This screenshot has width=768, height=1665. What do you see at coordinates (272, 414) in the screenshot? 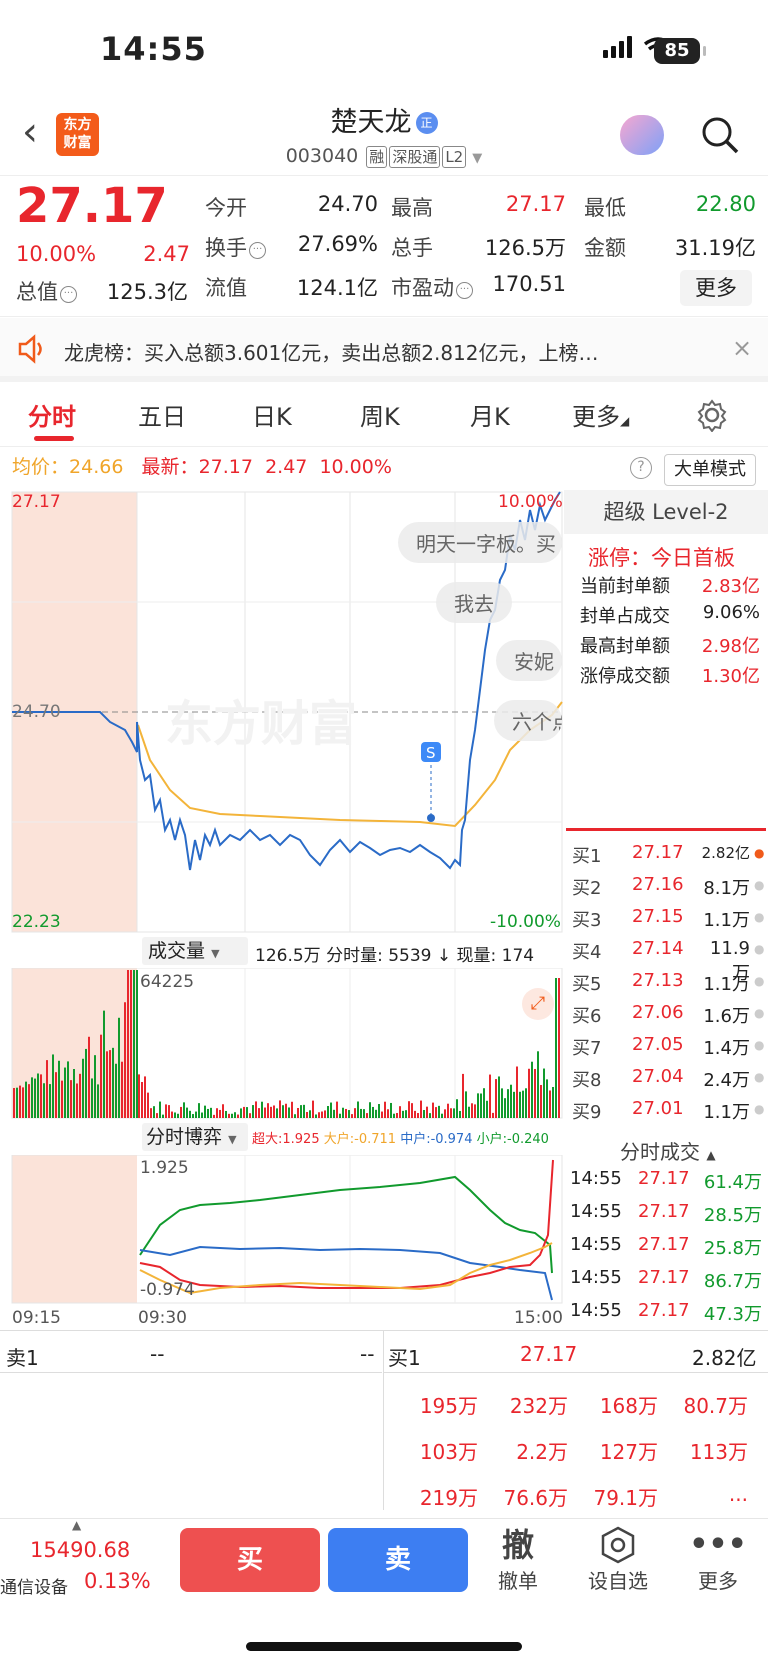
I see `tab-daily: 日K` at bounding box center [272, 414].